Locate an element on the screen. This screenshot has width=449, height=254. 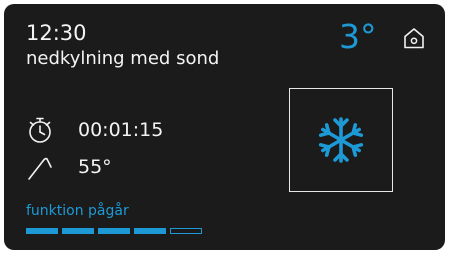
cavity-temperature: 3° is located at coordinates (358, 36).